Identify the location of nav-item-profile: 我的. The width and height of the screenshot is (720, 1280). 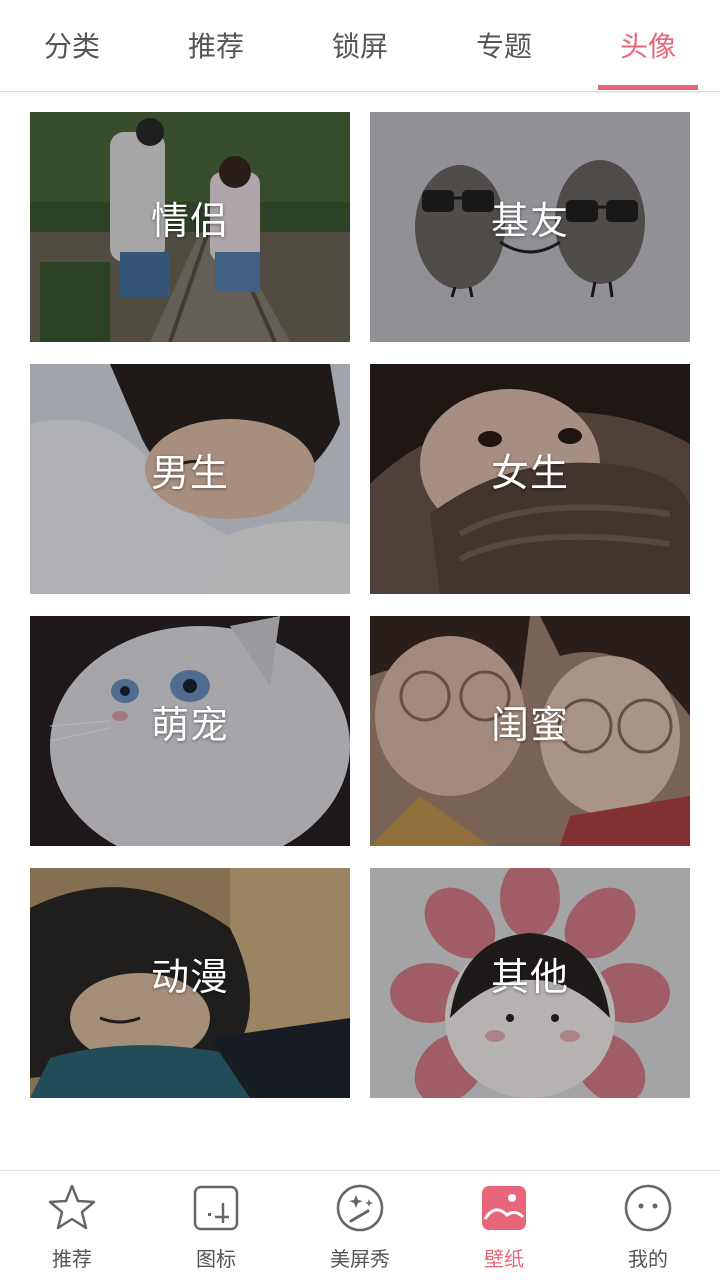
(648, 1225).